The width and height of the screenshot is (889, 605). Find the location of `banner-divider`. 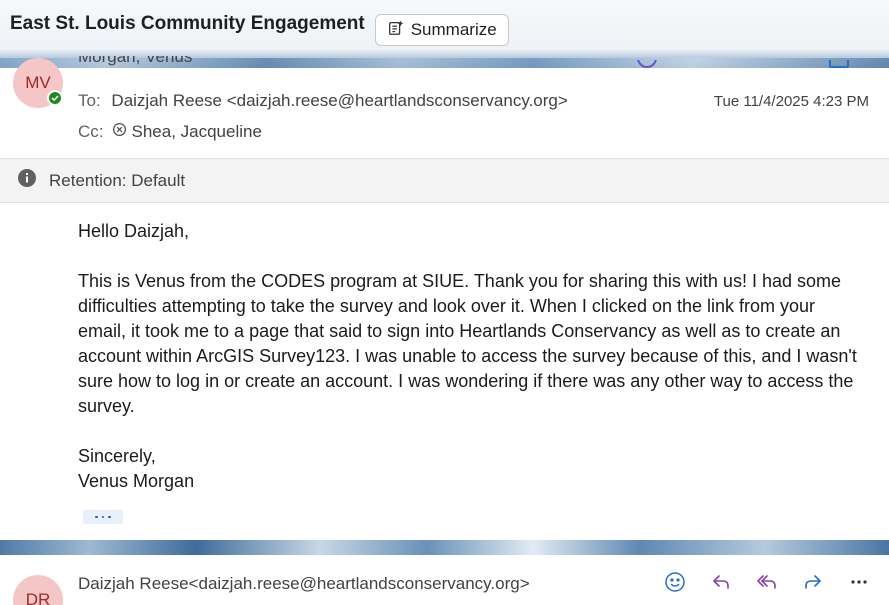

banner-divider is located at coordinates (444, 547).